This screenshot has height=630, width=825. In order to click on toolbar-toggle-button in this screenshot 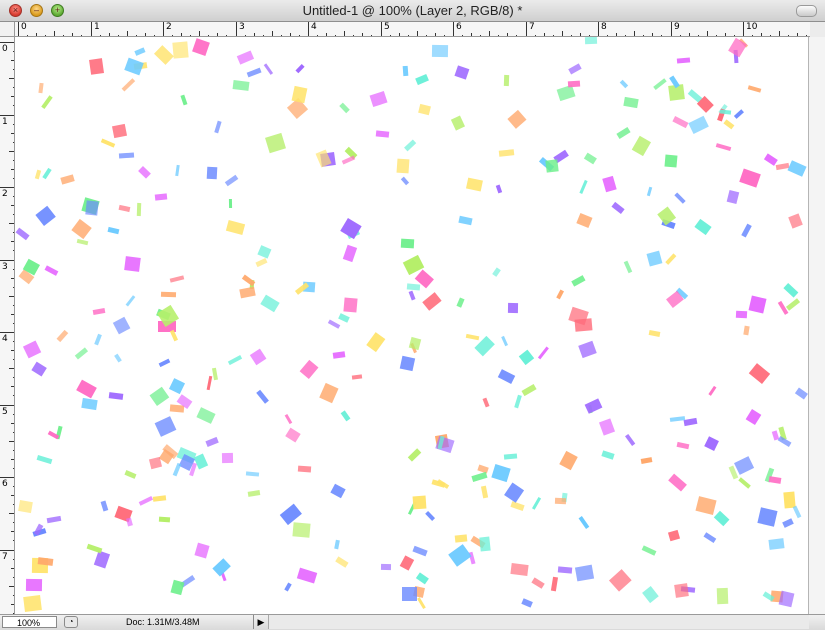, I will do `click(806, 11)`.